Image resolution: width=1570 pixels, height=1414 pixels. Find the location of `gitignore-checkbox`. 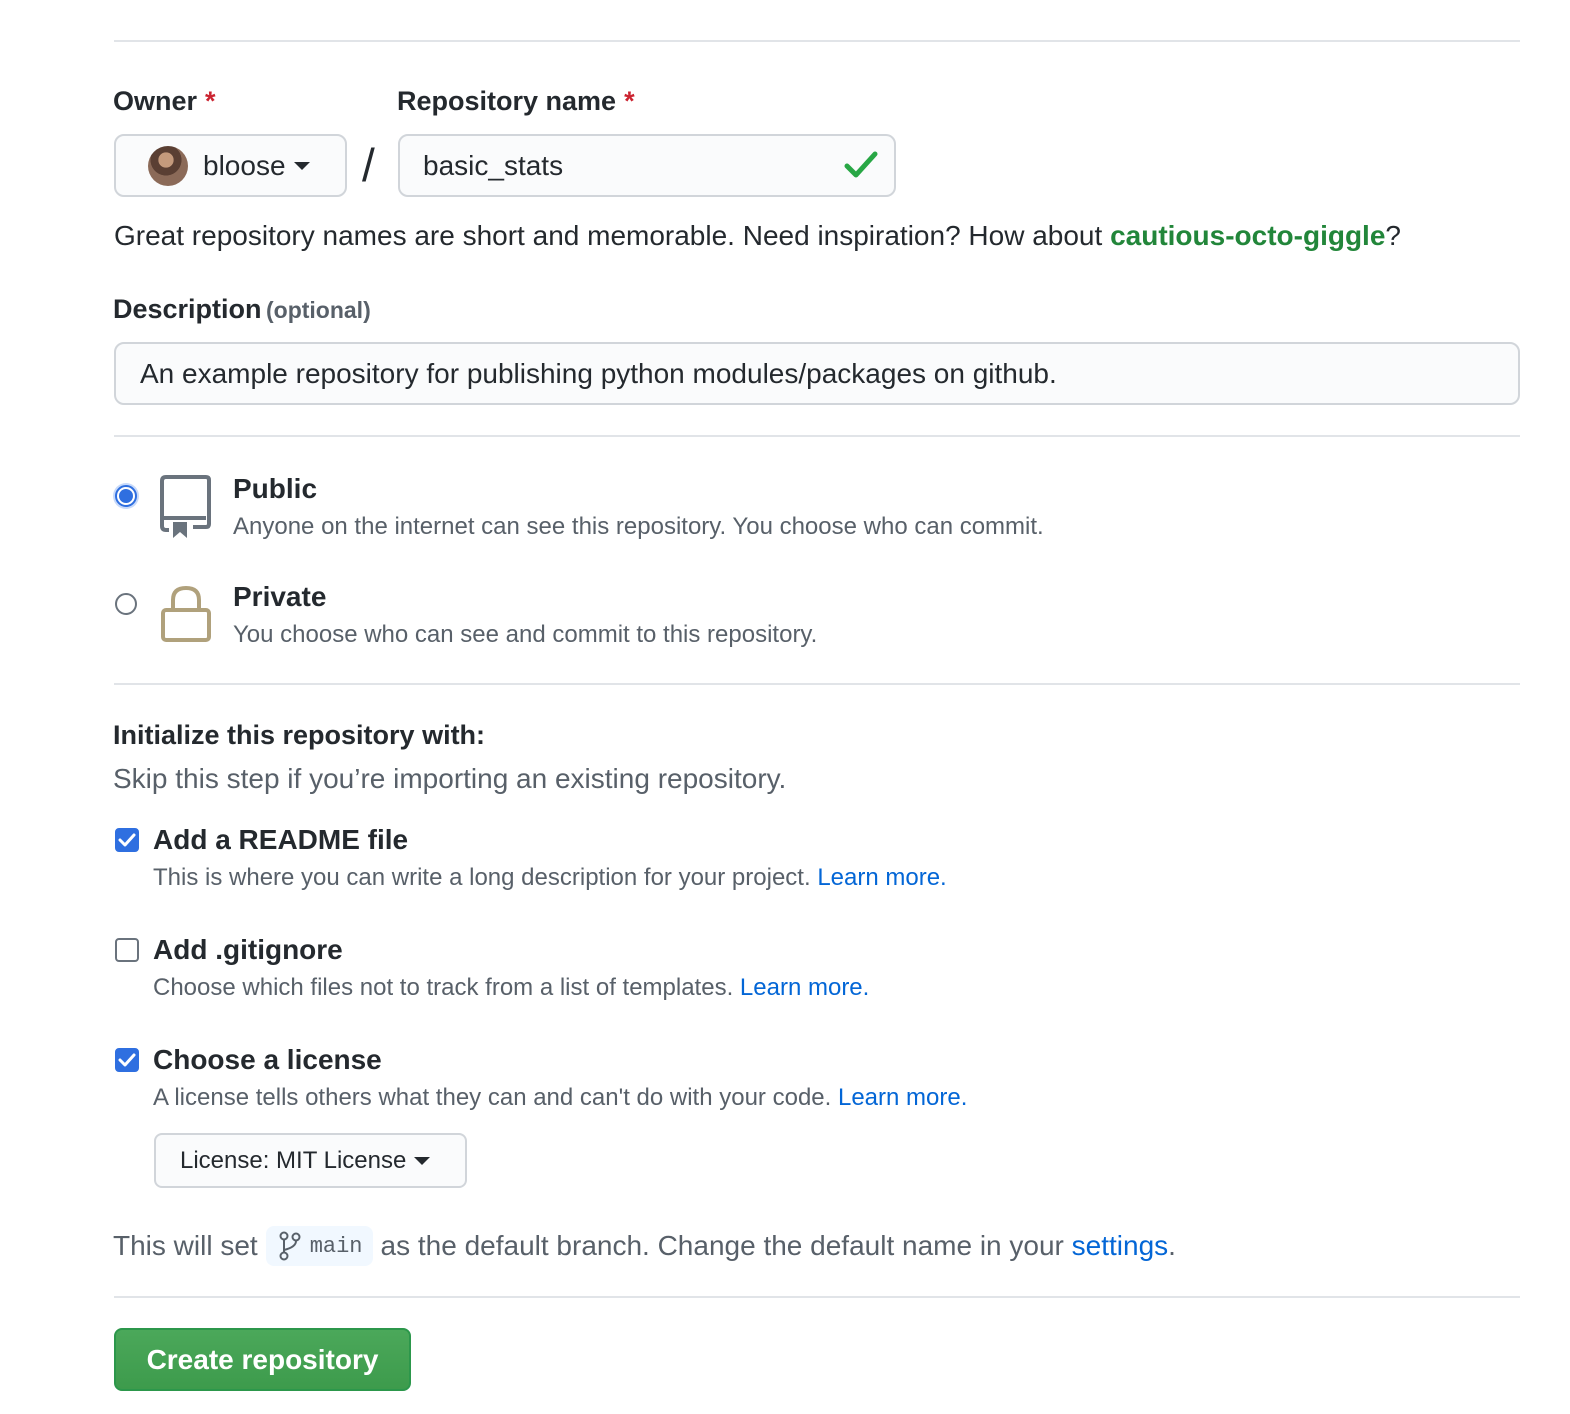

gitignore-checkbox is located at coordinates (127, 950).